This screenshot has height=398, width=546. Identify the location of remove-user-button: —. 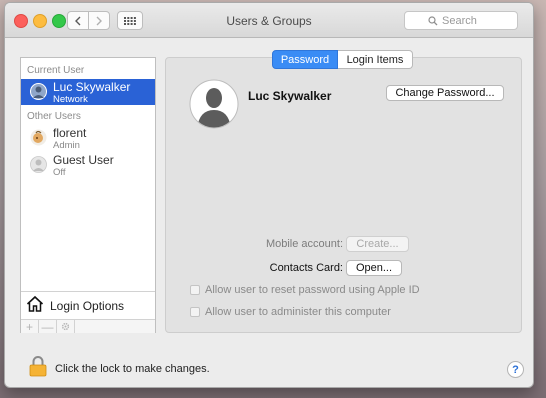
(48, 326).